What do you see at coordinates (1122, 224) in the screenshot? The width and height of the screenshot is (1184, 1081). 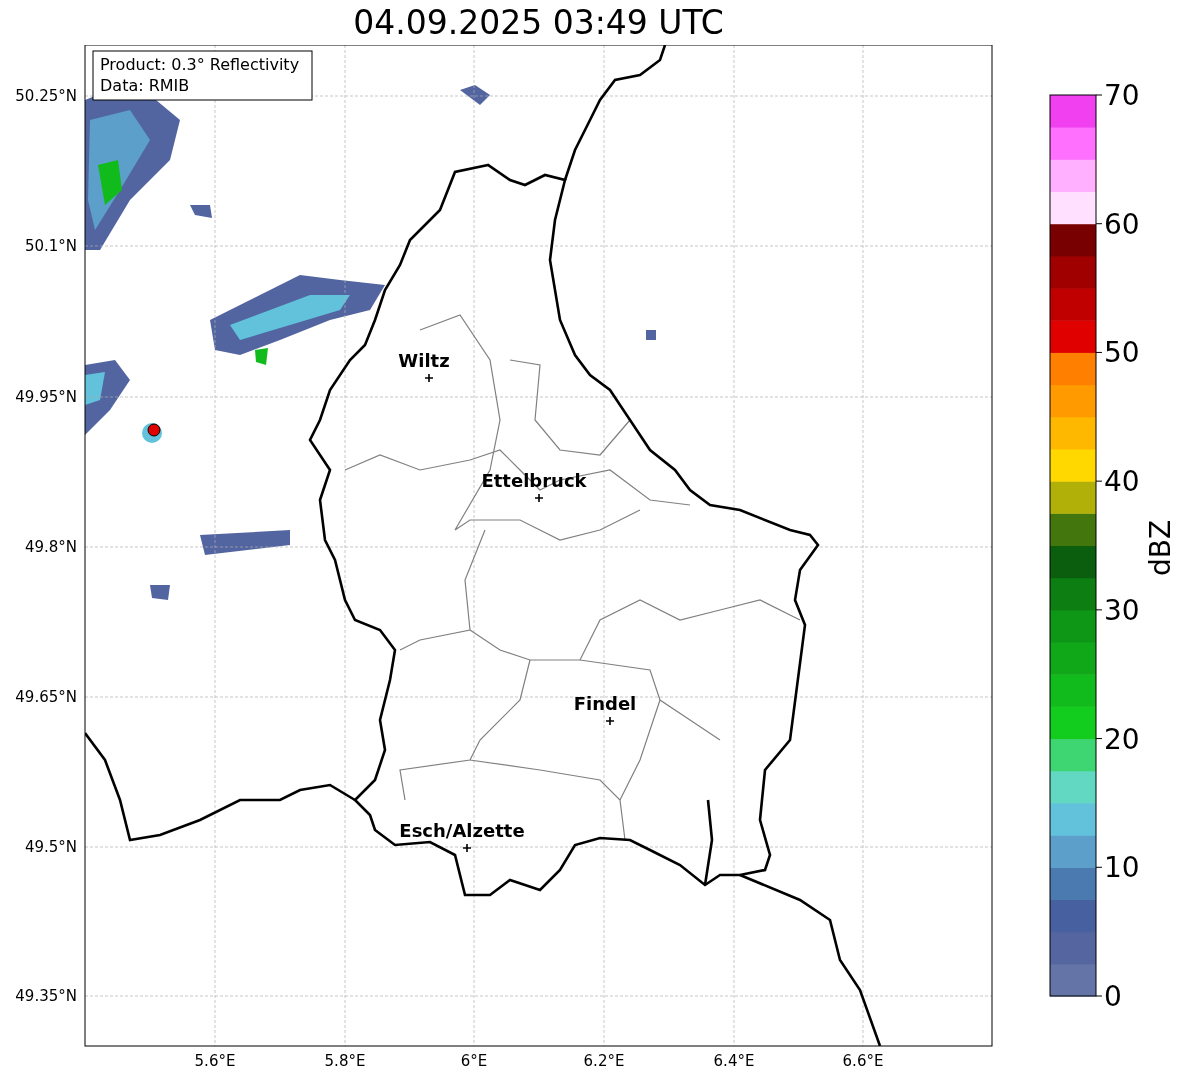 I see `colorbar-tick-label: 60` at bounding box center [1122, 224].